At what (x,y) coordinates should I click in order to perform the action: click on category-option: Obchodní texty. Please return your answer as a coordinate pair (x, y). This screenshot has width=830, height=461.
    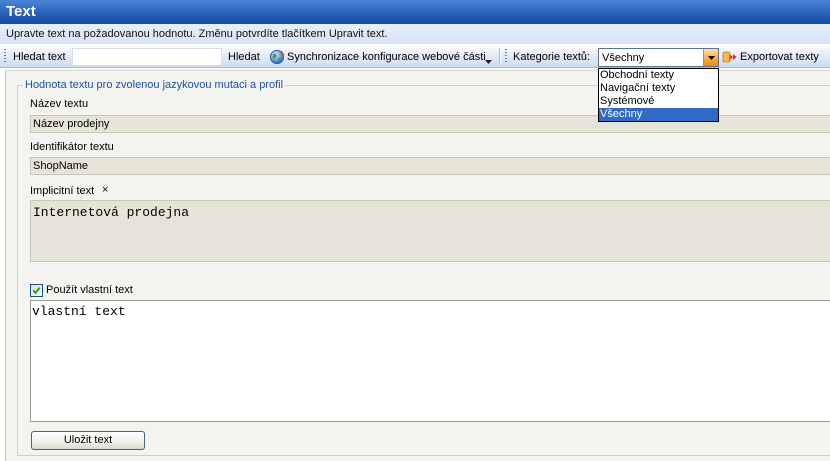
    Looking at the image, I should click on (658, 75).